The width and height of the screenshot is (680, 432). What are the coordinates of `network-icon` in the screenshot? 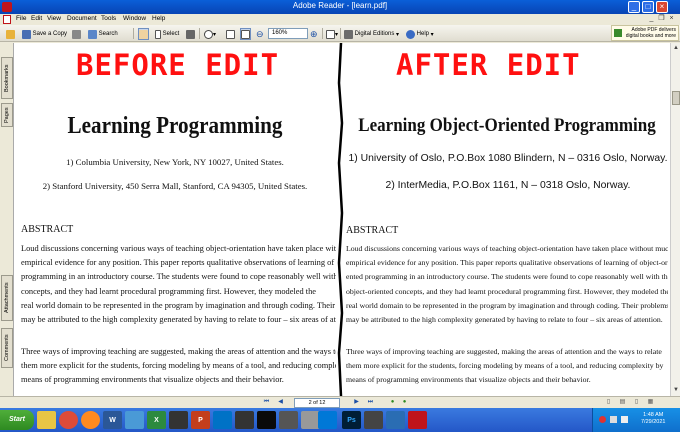 It's located at (613, 419).